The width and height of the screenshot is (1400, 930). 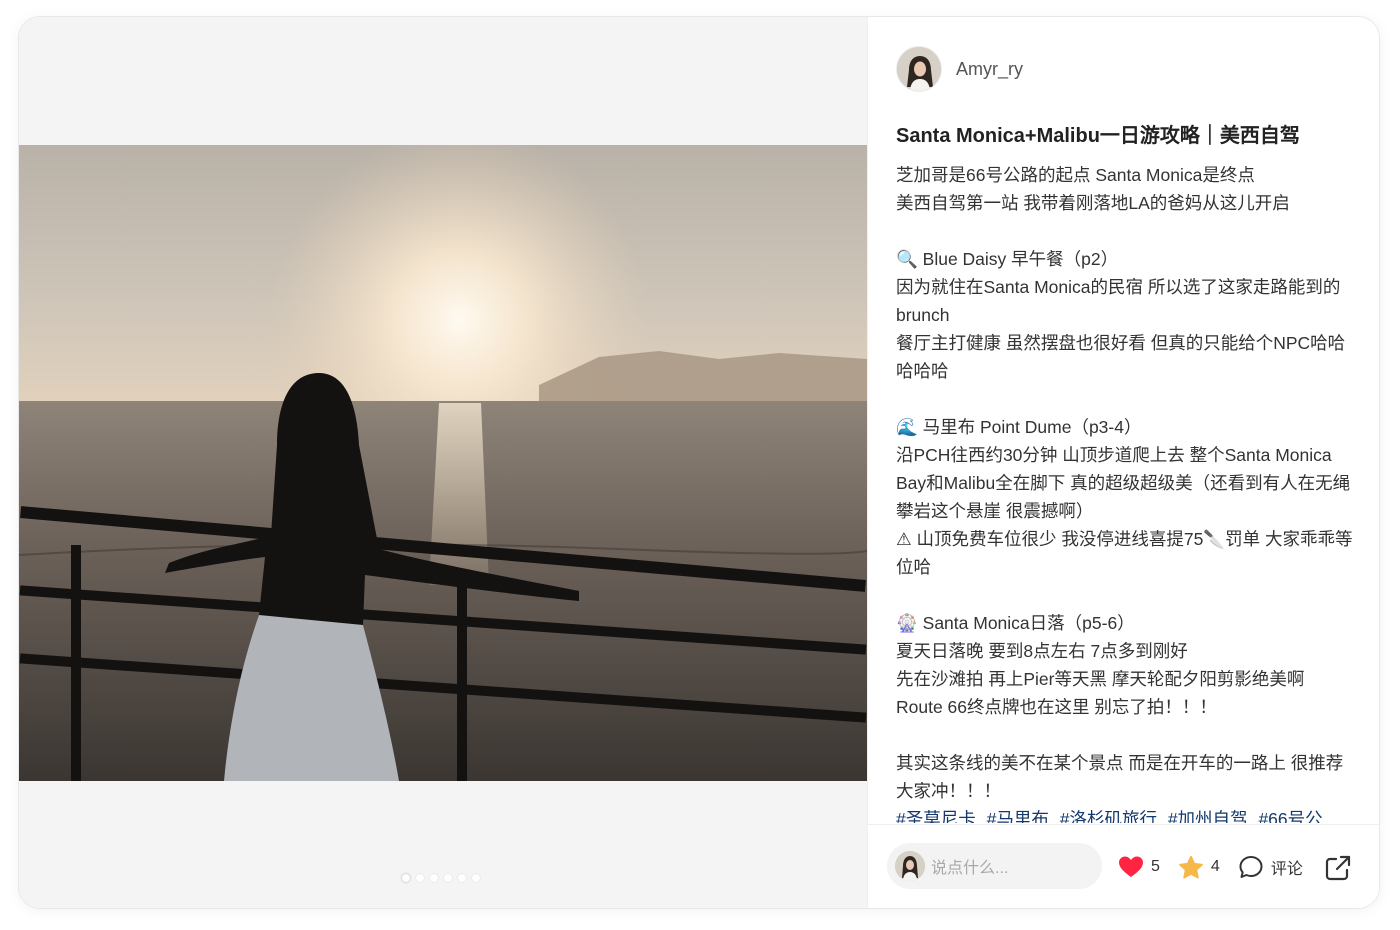 I want to click on desc-line: 美西自驾第一站 我带着刚落地LA的爸妈从这儿开启, so click(x=1093, y=203).